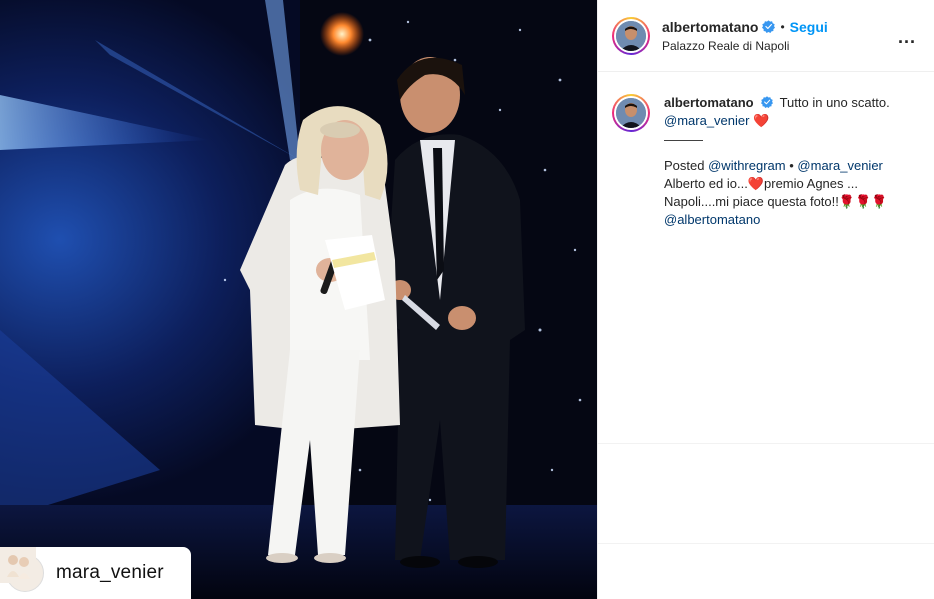  I want to click on caption-username: albertomatano, so click(709, 102).